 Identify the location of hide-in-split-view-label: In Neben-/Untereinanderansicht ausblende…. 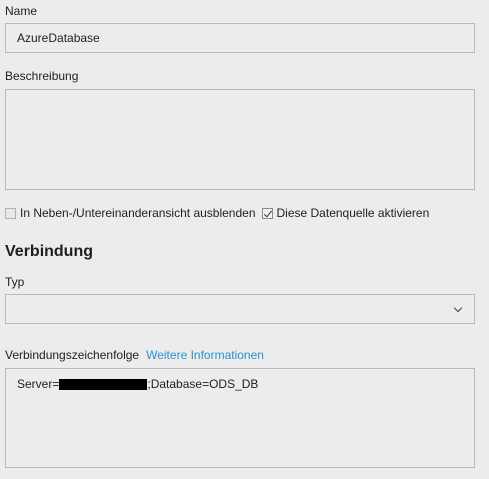
(138, 213).